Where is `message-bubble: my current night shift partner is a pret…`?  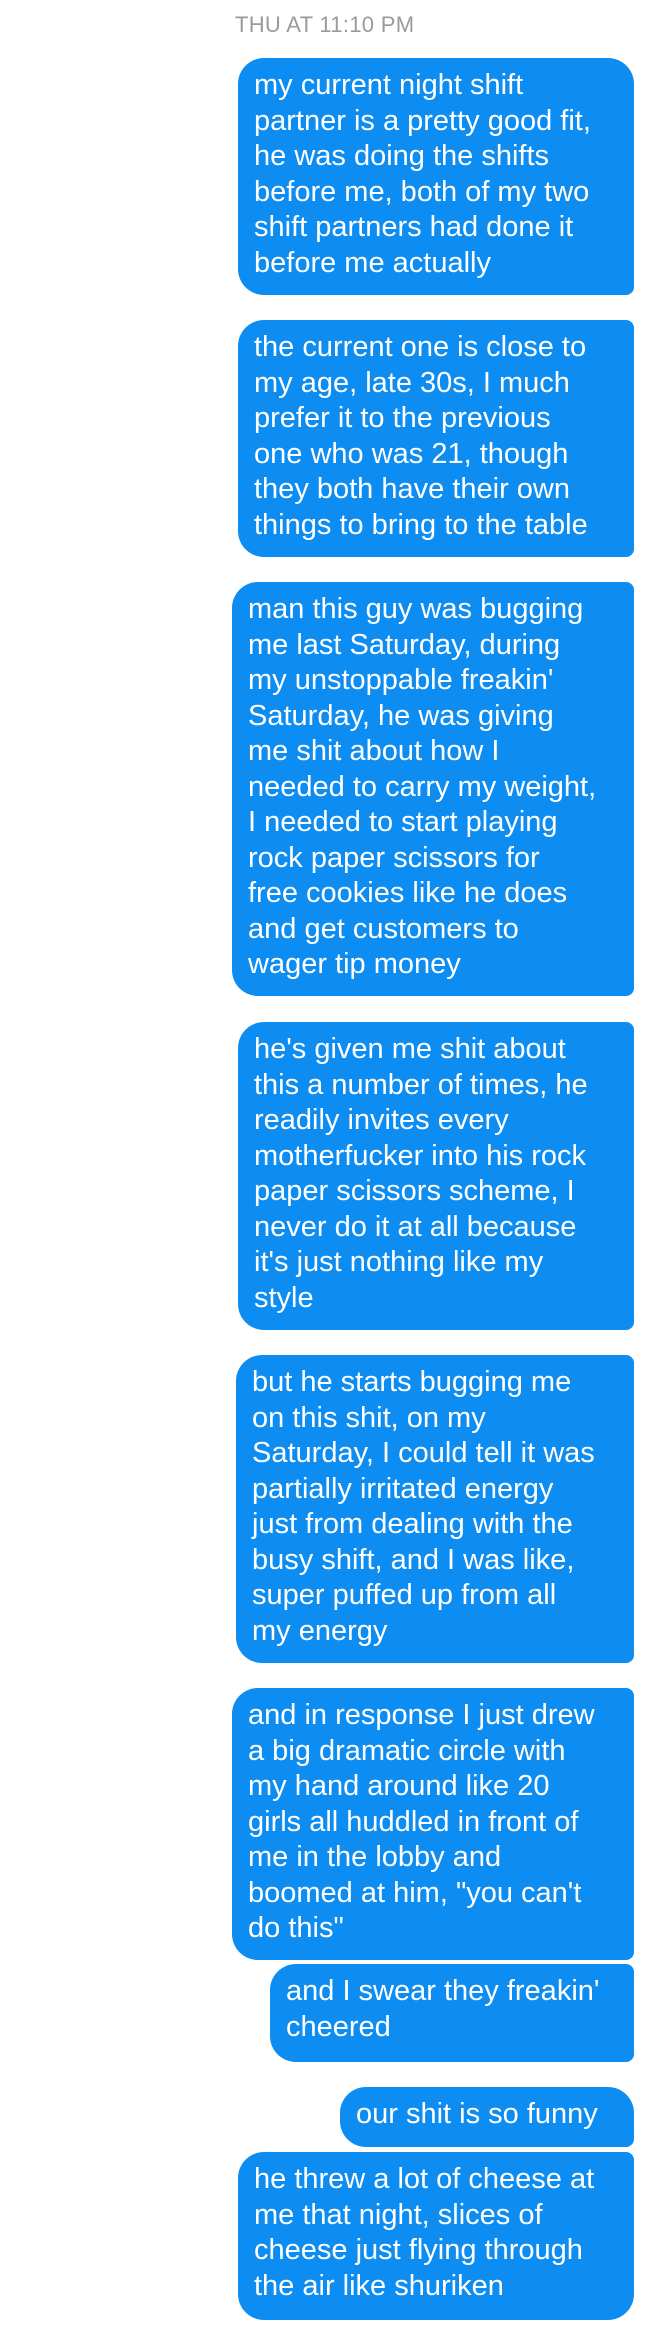 message-bubble: my current night shift partner is a pret… is located at coordinates (436, 176).